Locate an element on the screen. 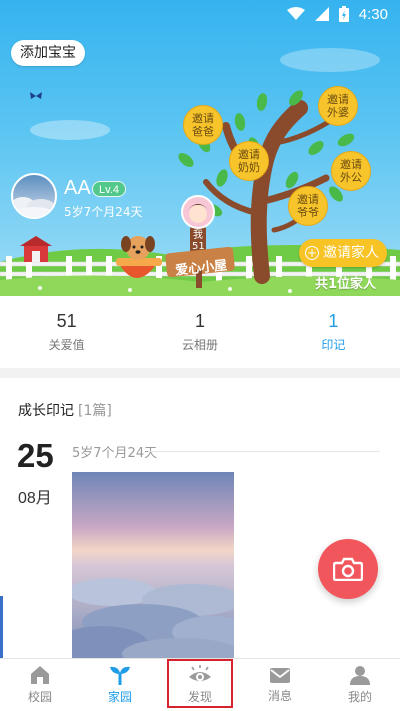  invite-paternal-grandpa-fruit: 邀请爷爷 is located at coordinates (308, 206).